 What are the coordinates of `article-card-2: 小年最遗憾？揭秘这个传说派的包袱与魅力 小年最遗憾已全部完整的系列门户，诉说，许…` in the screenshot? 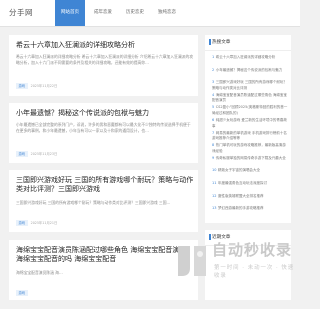 It's located at (103, 133).